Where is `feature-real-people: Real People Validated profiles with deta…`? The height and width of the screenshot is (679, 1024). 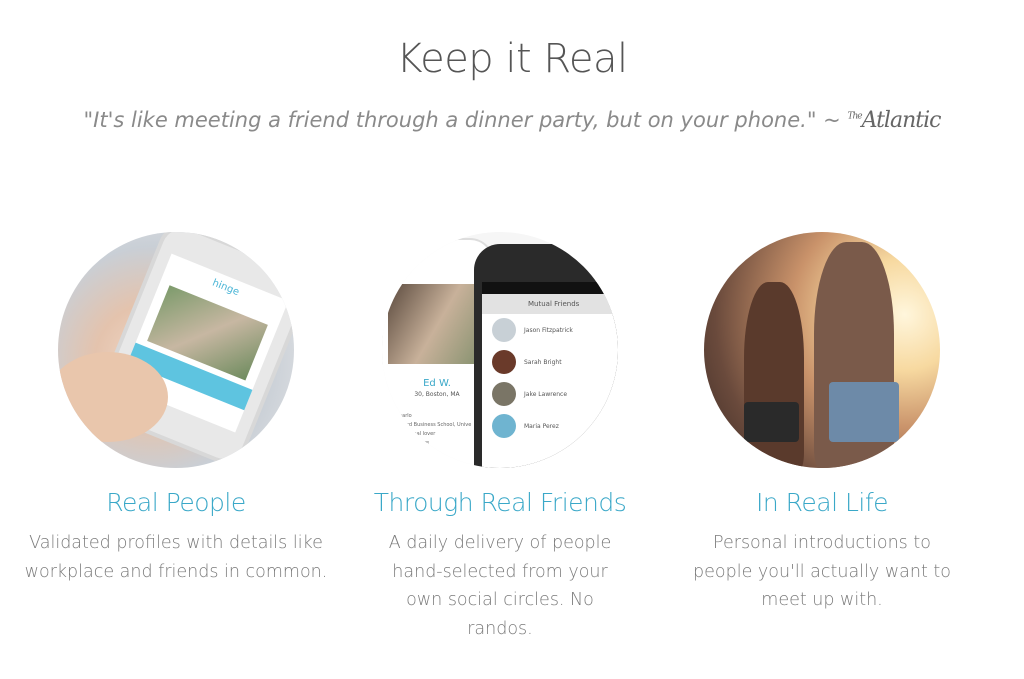 feature-real-people: Real People Validated profiles with deta… is located at coordinates (176, 537).